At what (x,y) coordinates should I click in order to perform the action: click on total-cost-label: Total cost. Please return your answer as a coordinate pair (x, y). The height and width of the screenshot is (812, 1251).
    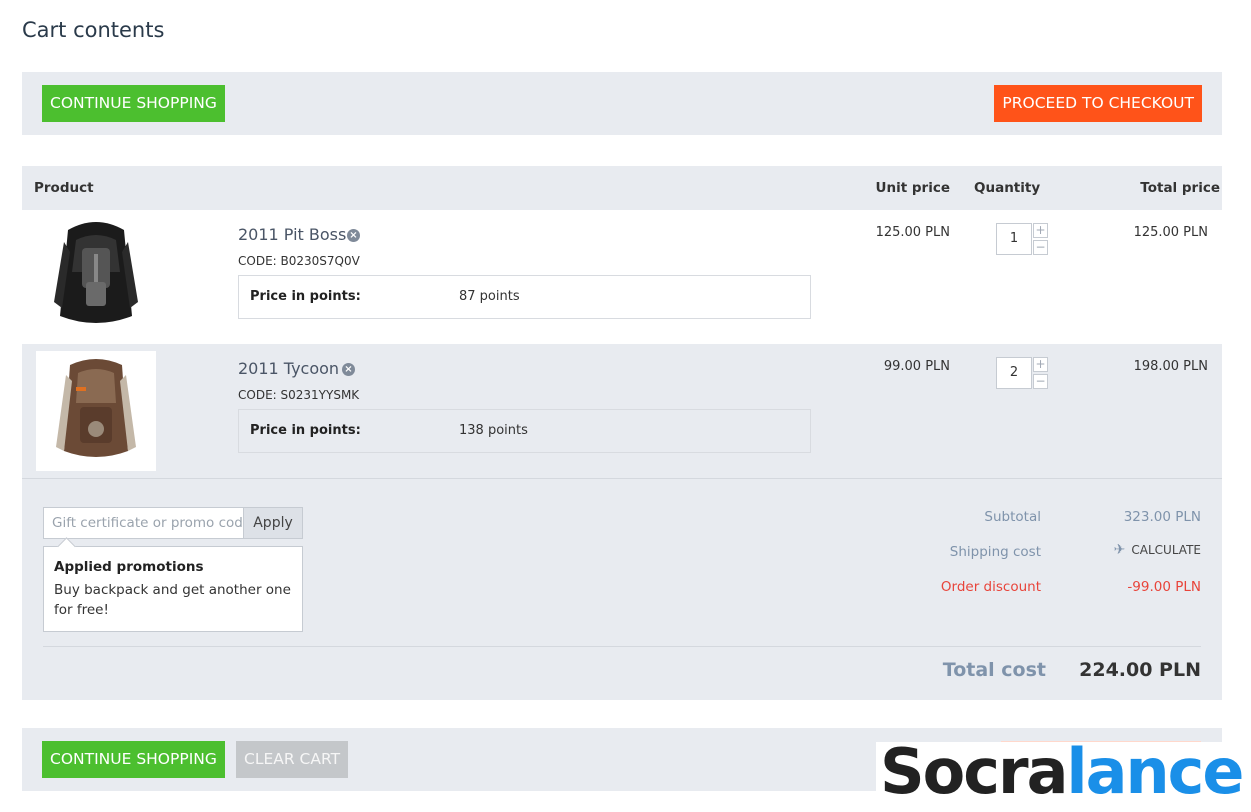
    Looking at the image, I should click on (994, 670).